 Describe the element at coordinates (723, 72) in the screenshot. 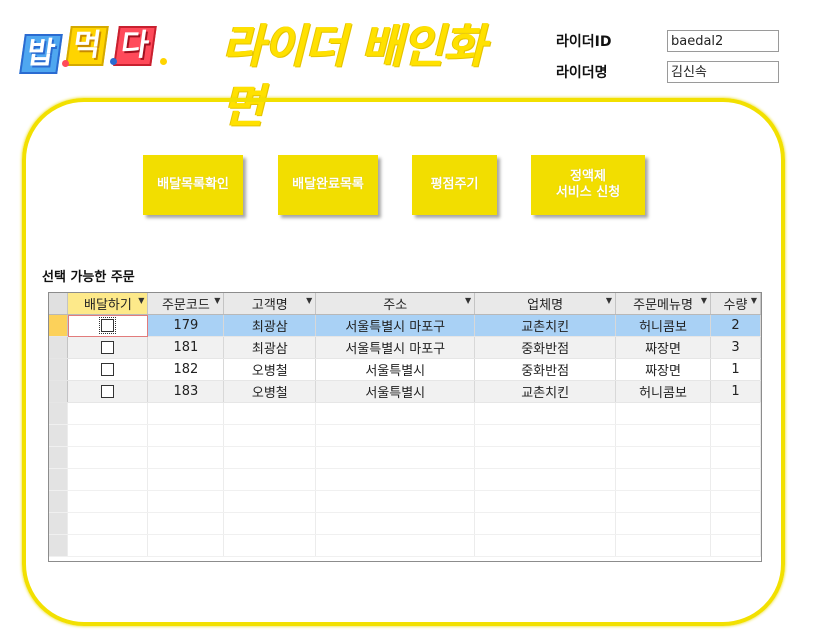

I see `rider-name-field: 김신속` at that location.